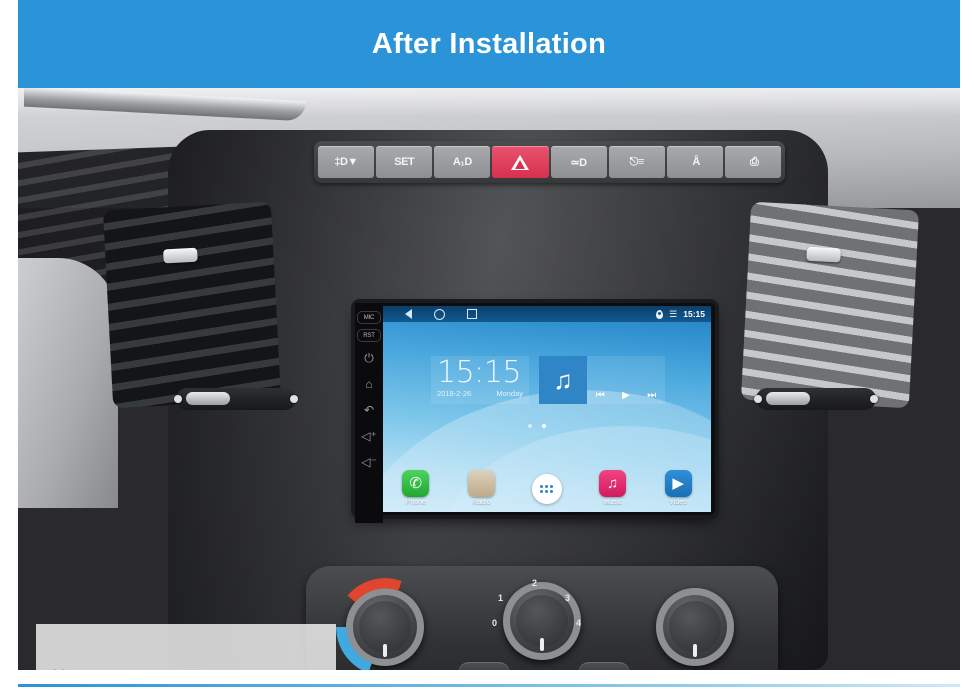 The image size is (980, 690). I want to click on front-fog-light-icon: ≃D, so click(578, 162).